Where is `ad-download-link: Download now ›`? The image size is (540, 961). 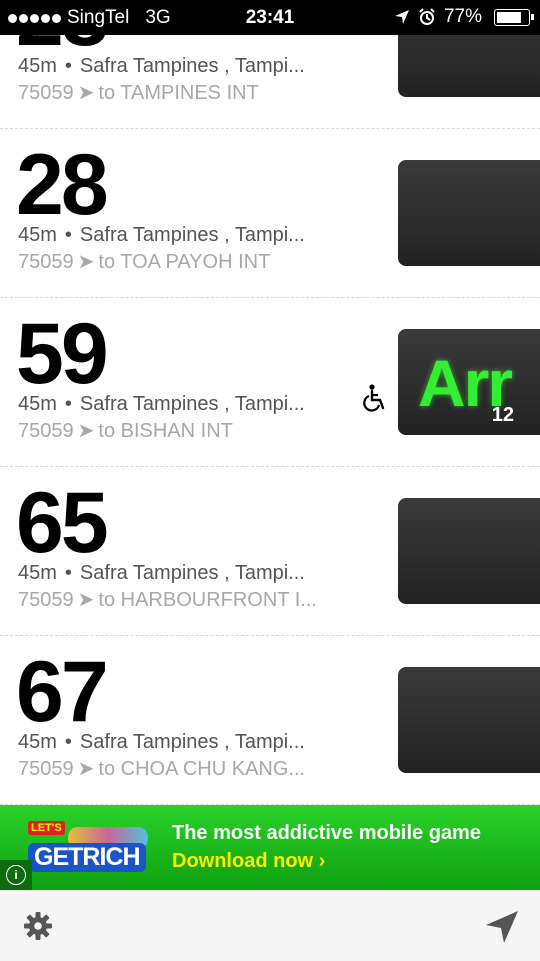 ad-download-link: Download now › is located at coordinates (248, 861).